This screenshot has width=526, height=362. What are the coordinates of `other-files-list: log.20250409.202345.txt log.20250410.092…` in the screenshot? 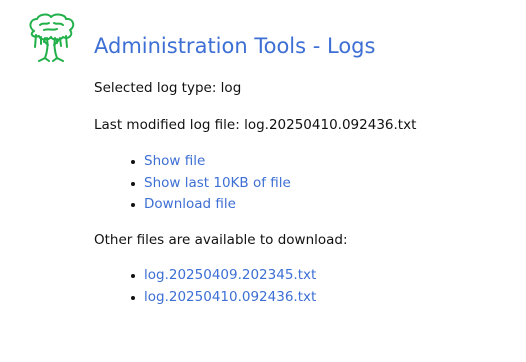 It's located at (223, 286).